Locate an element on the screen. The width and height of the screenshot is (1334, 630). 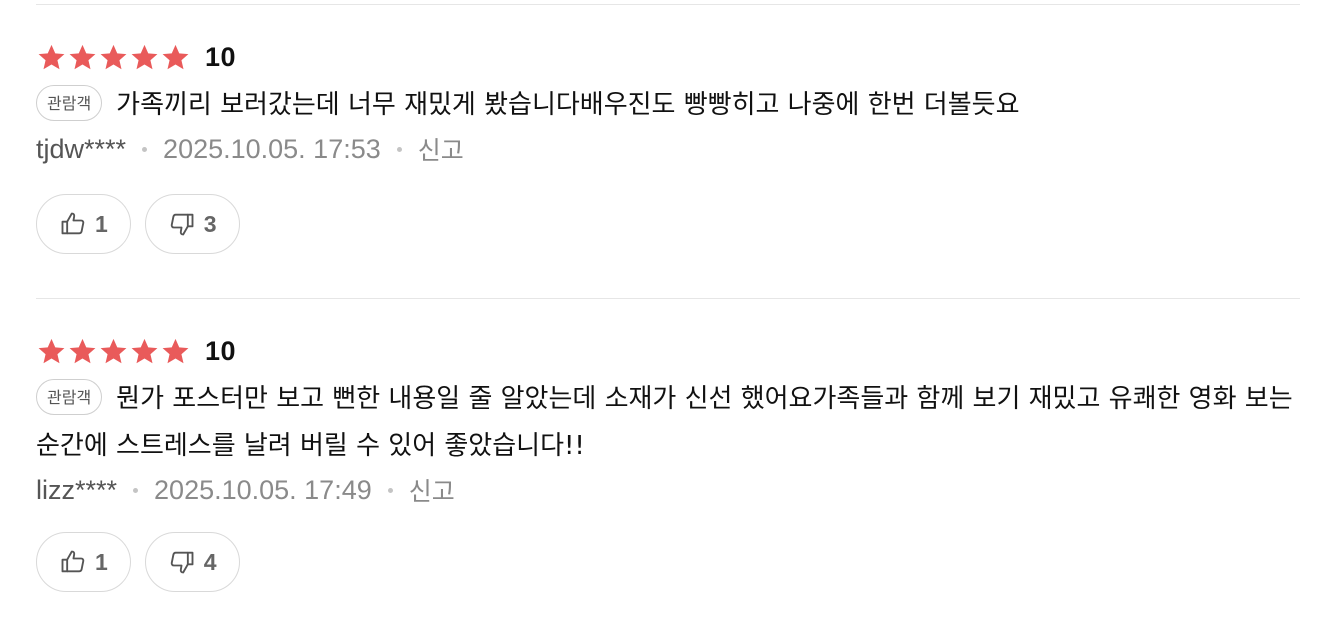
dislike-button: 4 is located at coordinates (192, 562).